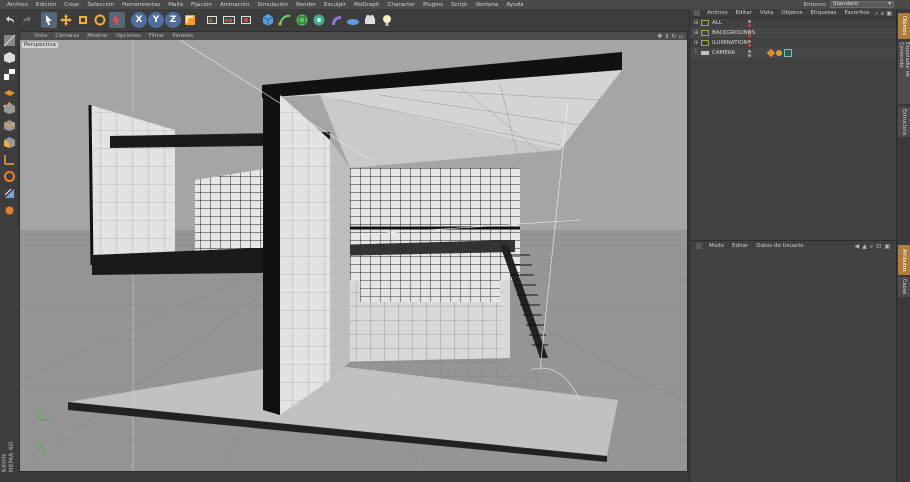  What do you see at coordinates (83, 20) in the screenshot?
I see `scale-icon` at bounding box center [83, 20].